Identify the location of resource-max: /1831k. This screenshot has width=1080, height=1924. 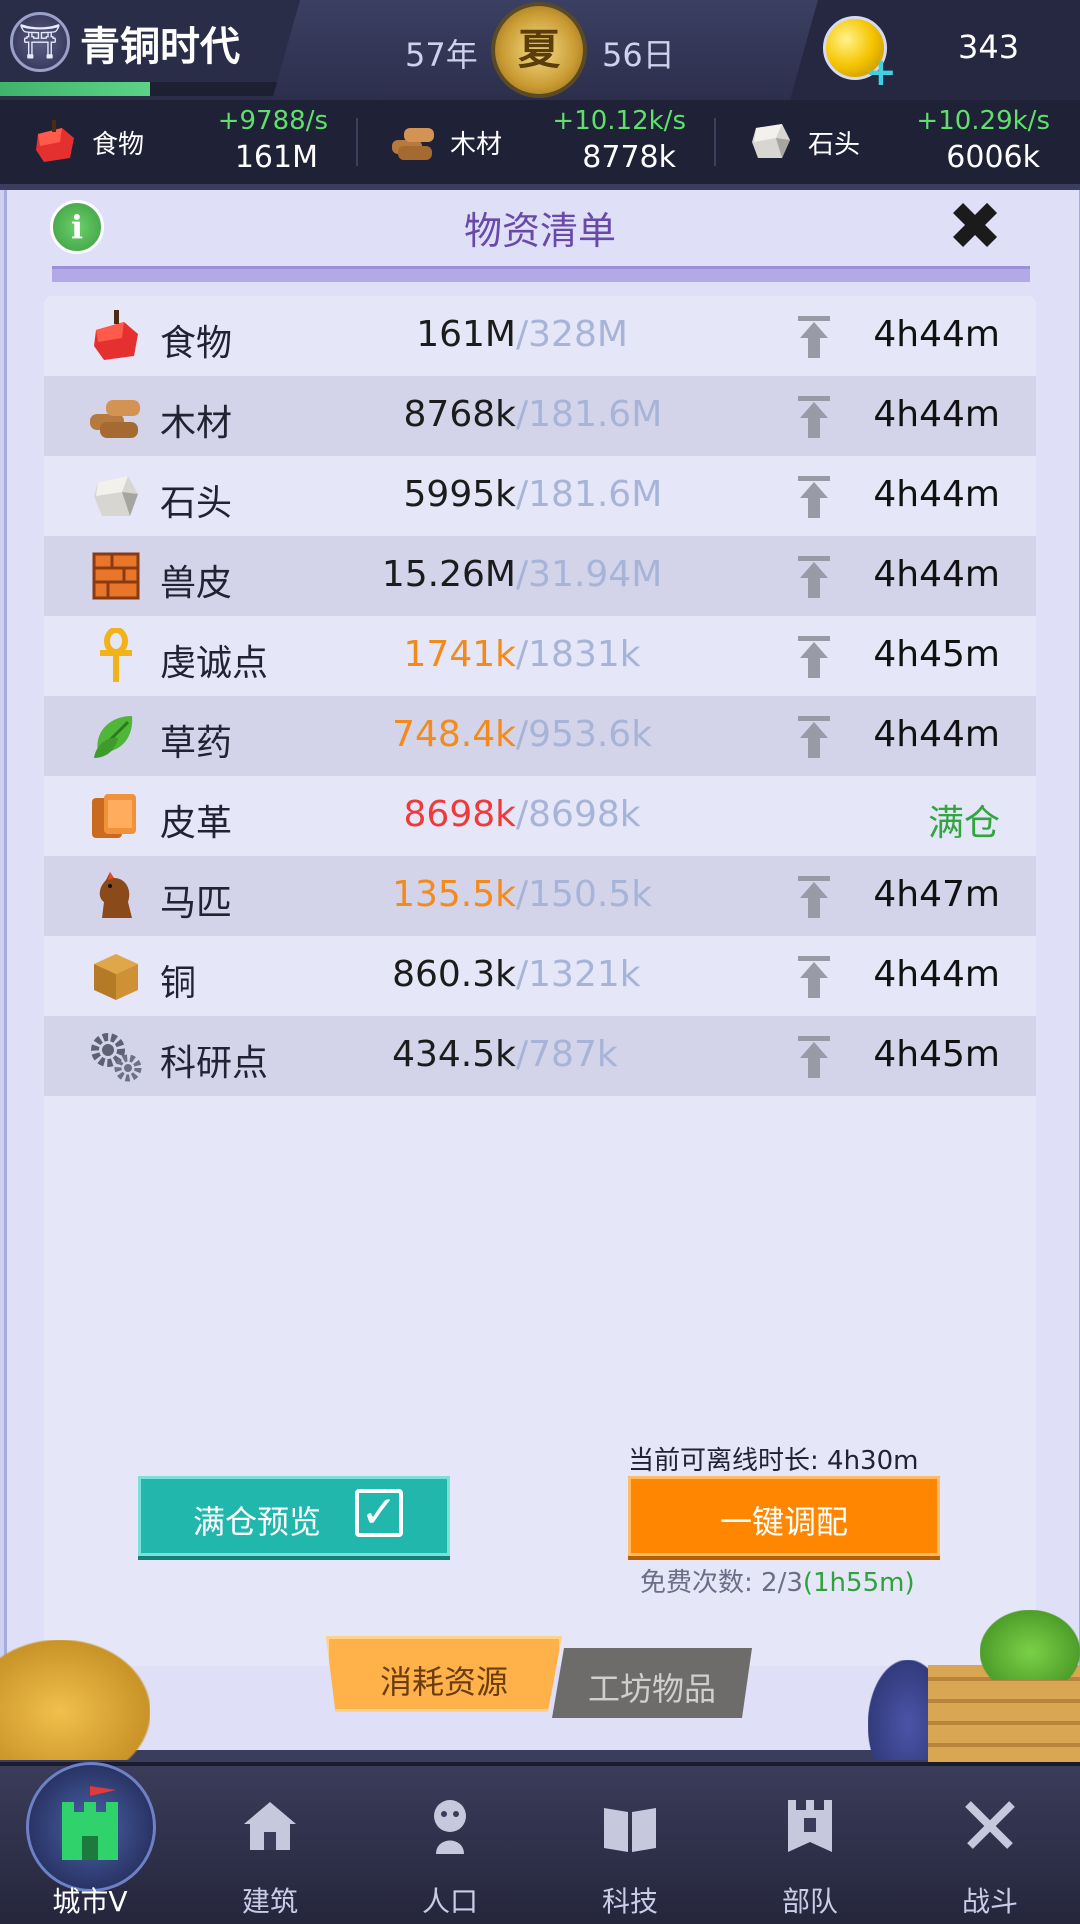
(578, 654).